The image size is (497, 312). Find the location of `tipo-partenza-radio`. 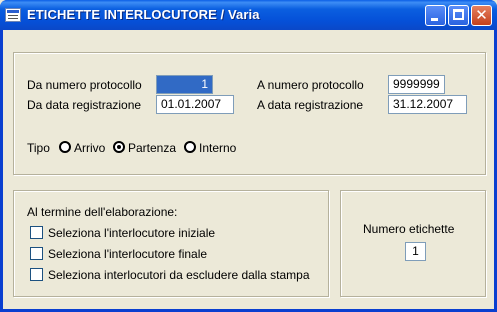

tipo-partenza-radio is located at coordinates (119, 147).